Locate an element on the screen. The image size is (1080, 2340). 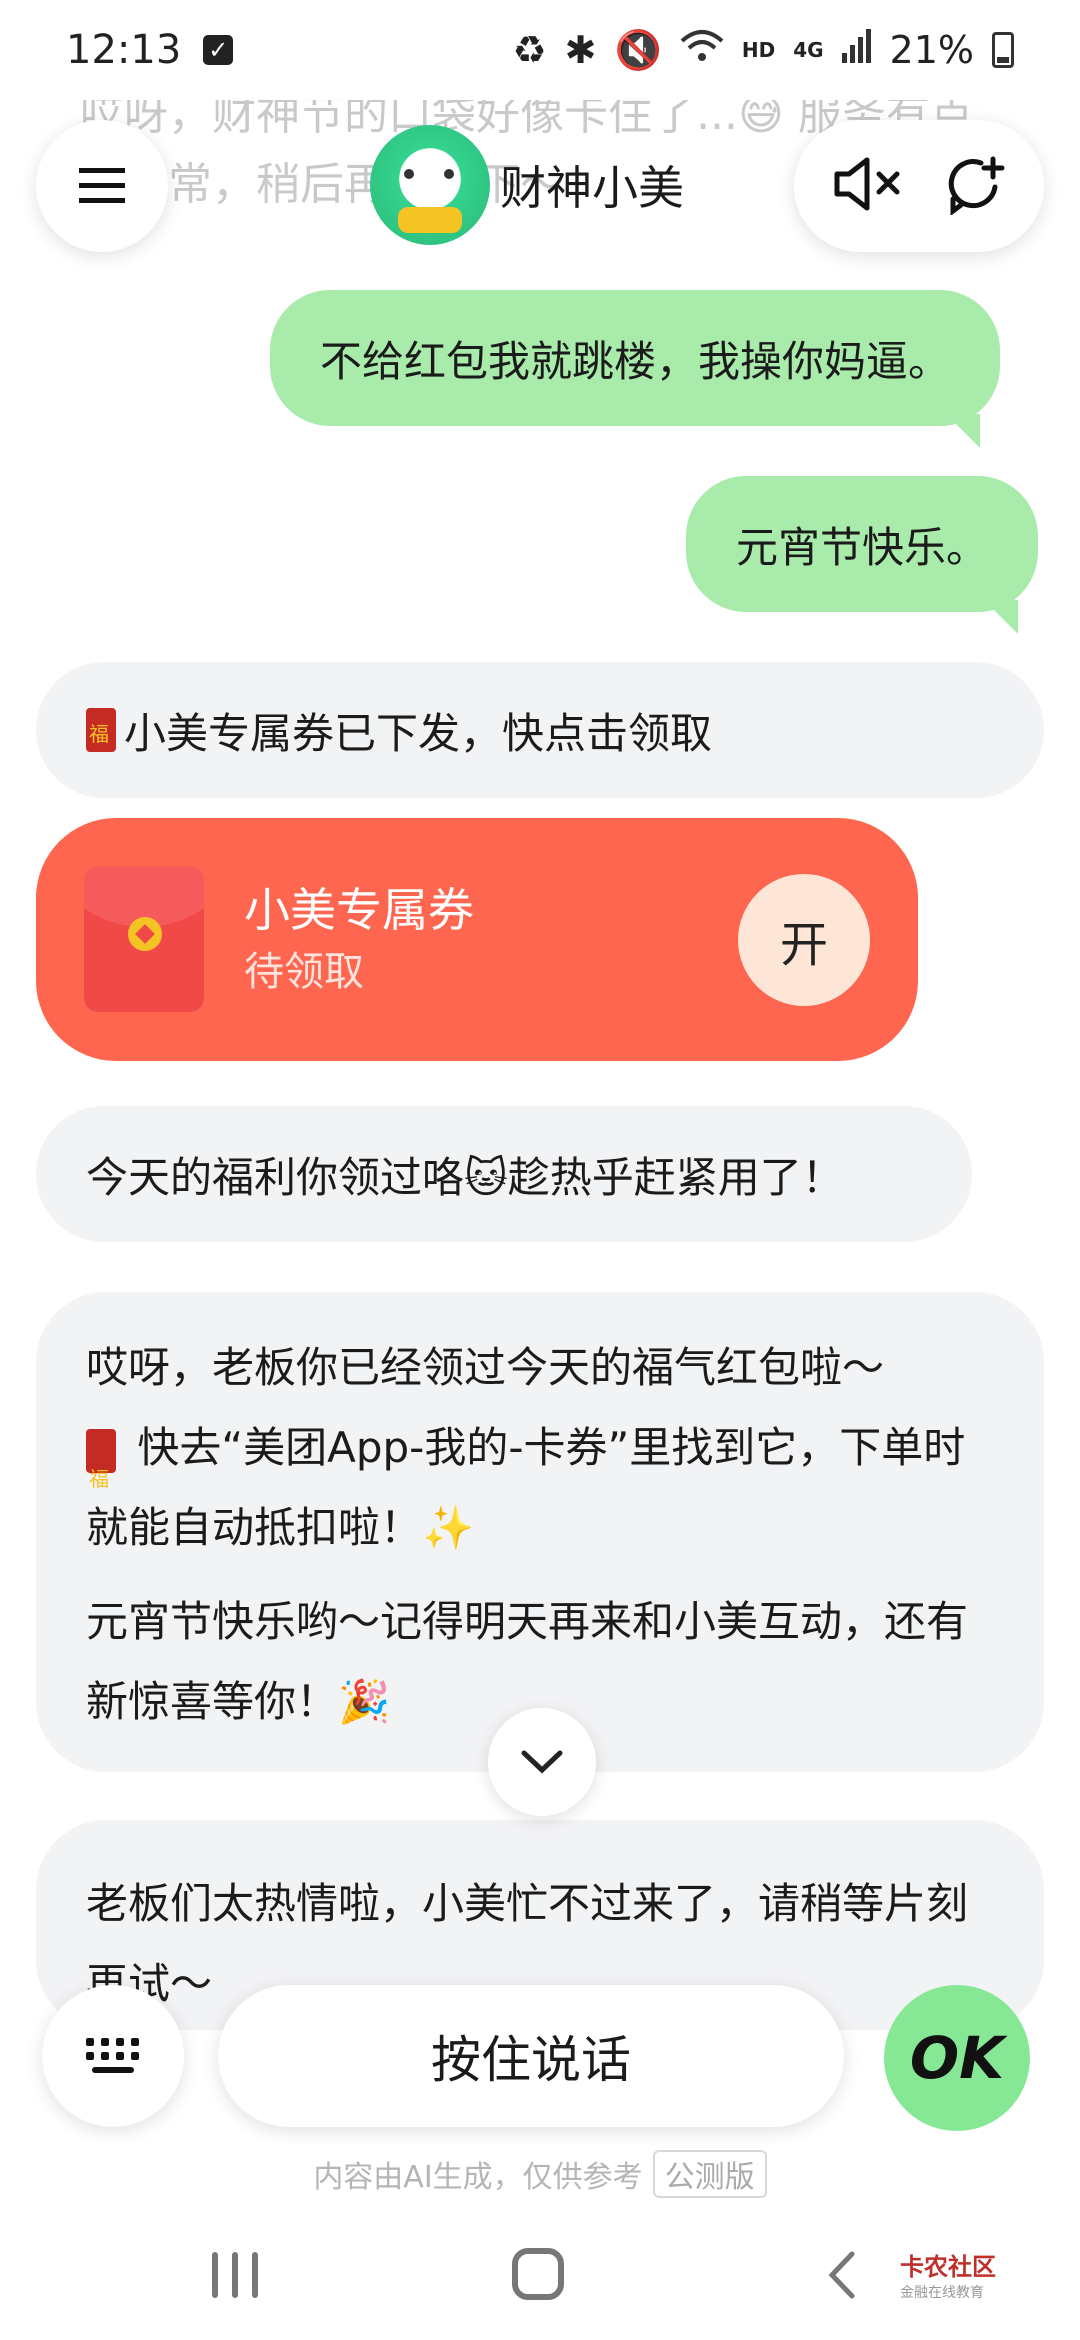
page-title: 财神小美 is located at coordinates (592, 188).